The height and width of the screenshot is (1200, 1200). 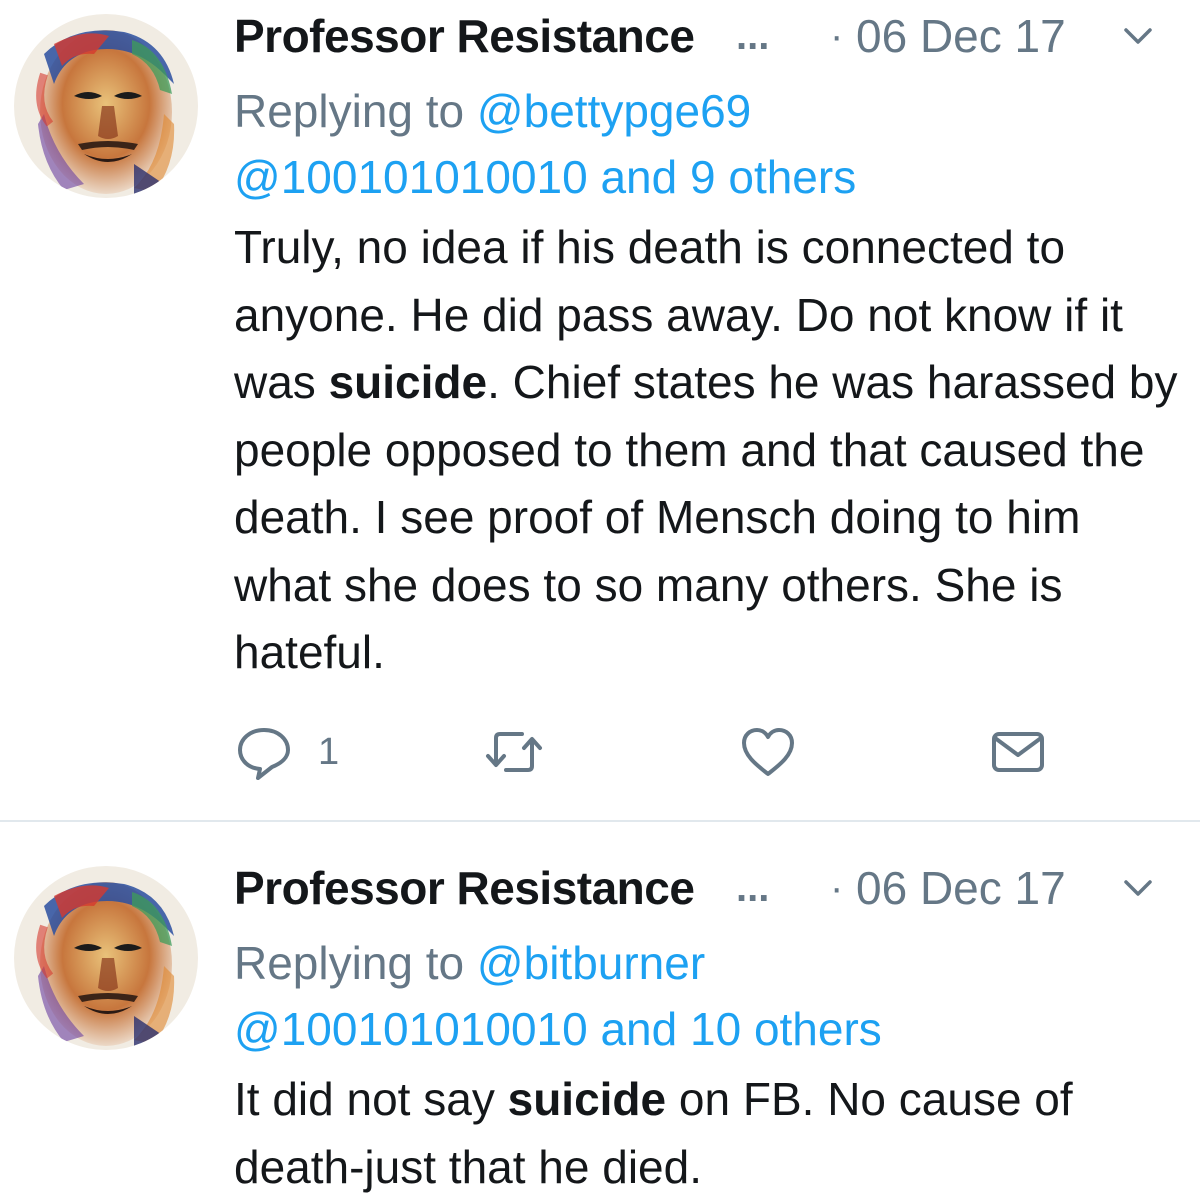 What do you see at coordinates (469, 963) in the screenshot?
I see `replying-to: Replying to @bitburner` at bounding box center [469, 963].